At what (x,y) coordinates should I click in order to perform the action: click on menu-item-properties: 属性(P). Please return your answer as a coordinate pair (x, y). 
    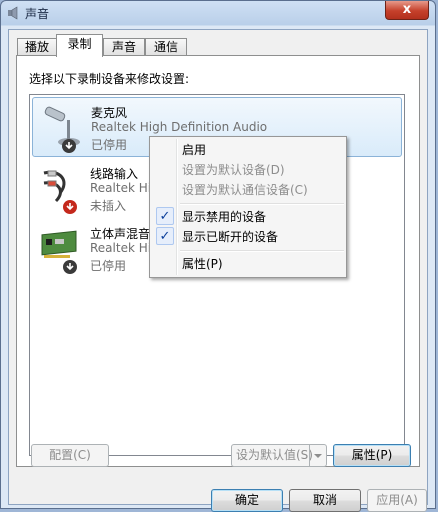
    Looking at the image, I should click on (248, 264).